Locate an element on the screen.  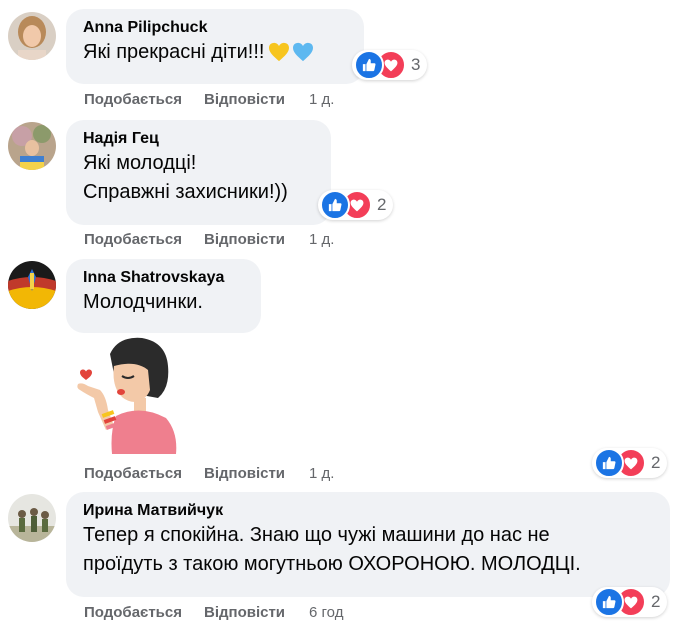
comment-bubble: Inna Shatrovskaya Молодчинки. is located at coordinates (163, 296).